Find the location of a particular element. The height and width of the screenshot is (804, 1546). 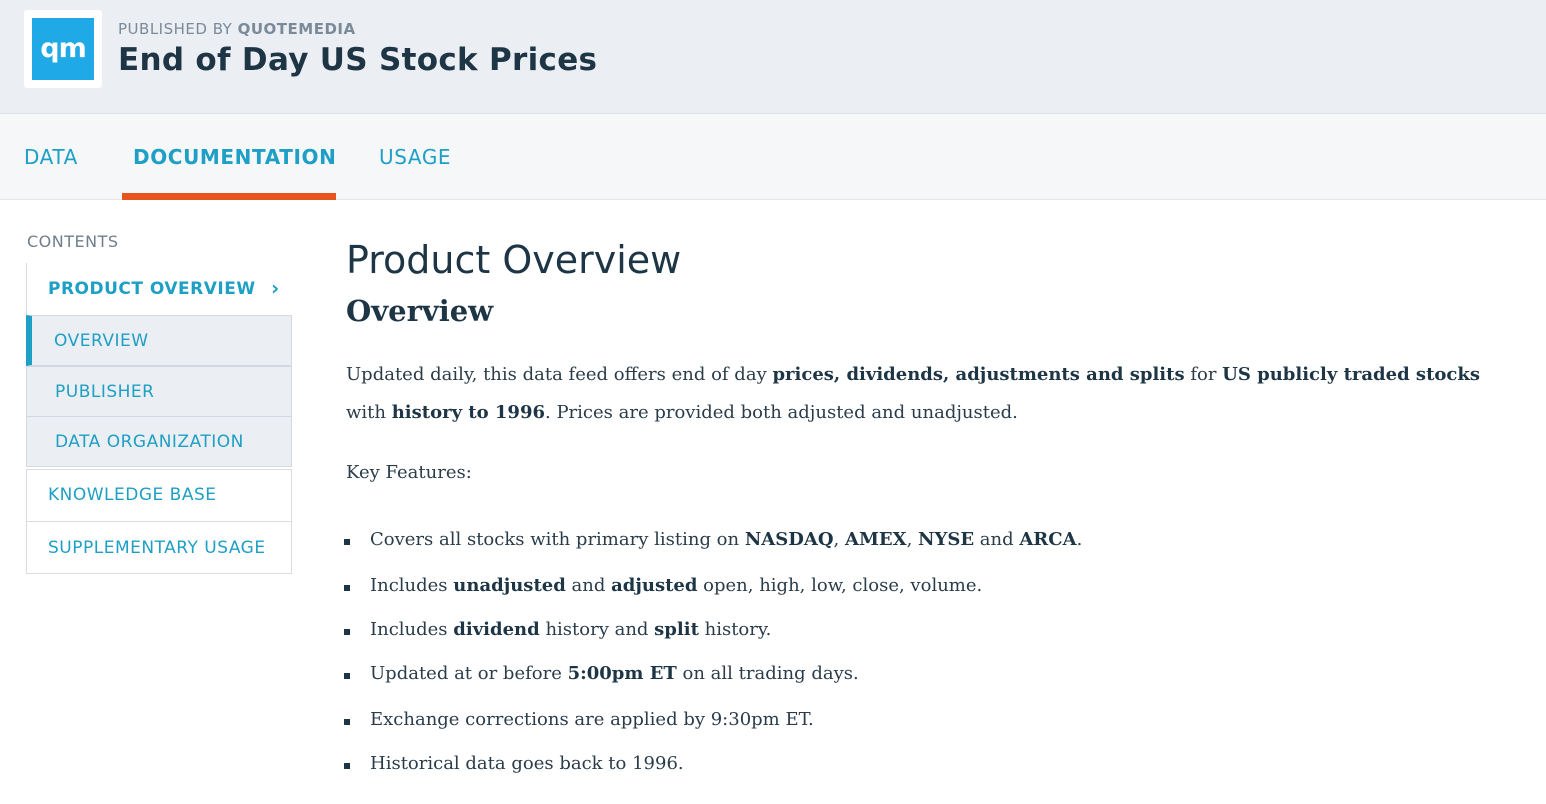

published-by: PUBLISHED BY QUOTEMEDIA is located at coordinates (237, 29).